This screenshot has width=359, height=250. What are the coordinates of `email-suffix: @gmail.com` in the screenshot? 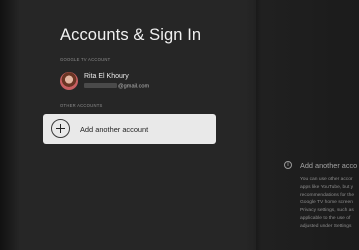 It's located at (134, 86).